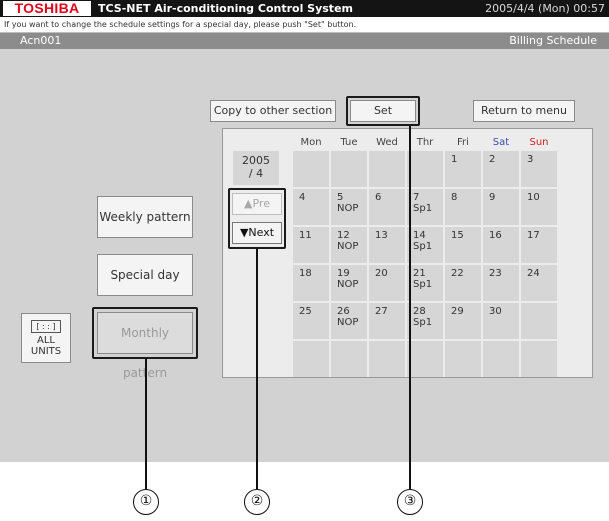 The width and height of the screenshot is (609, 521). Describe the element at coordinates (463, 142) in the screenshot. I see `day-header-fri: Fri` at that location.